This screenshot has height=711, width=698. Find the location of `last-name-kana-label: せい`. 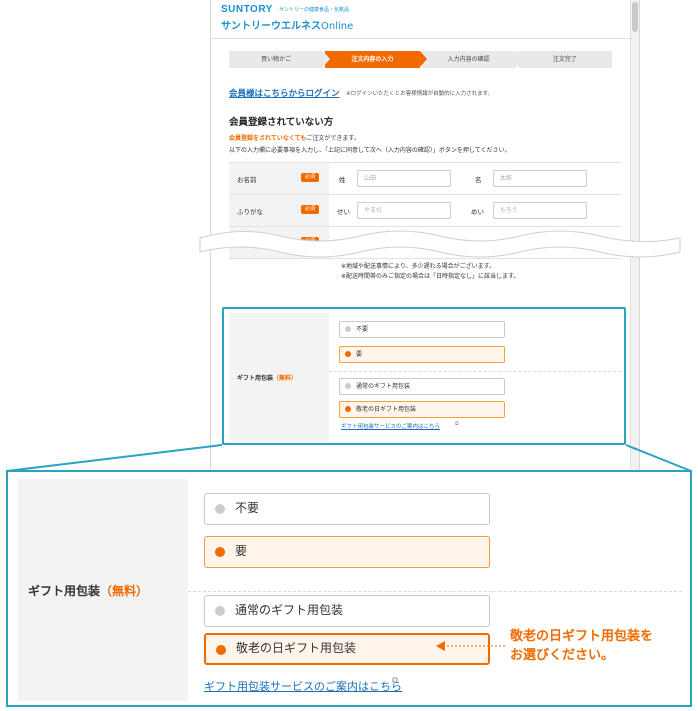

last-name-kana-label: せい is located at coordinates (343, 212).